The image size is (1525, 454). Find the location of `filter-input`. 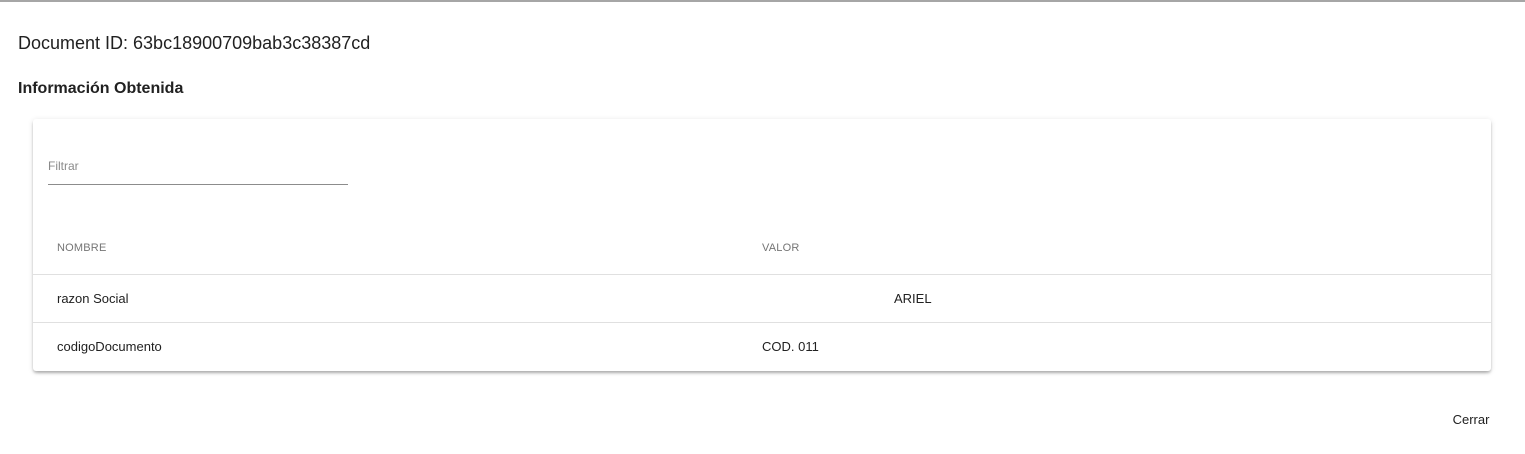

filter-input is located at coordinates (198, 166).